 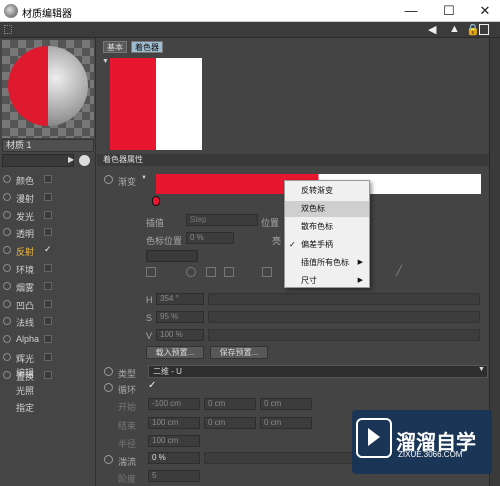 I want to click on channel-item: 发光, so click(x=47, y=215).